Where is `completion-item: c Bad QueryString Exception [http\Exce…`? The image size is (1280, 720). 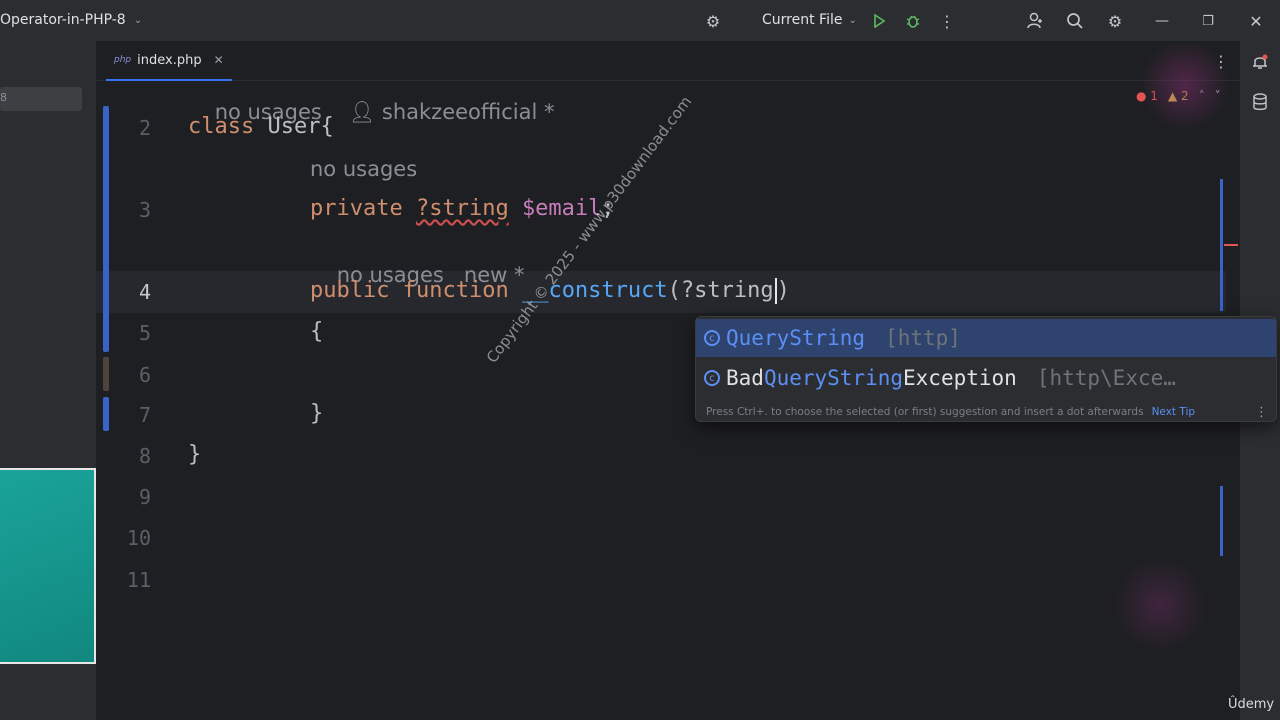 completion-item: c Bad QueryString Exception [http\Exce… is located at coordinates (986, 378).